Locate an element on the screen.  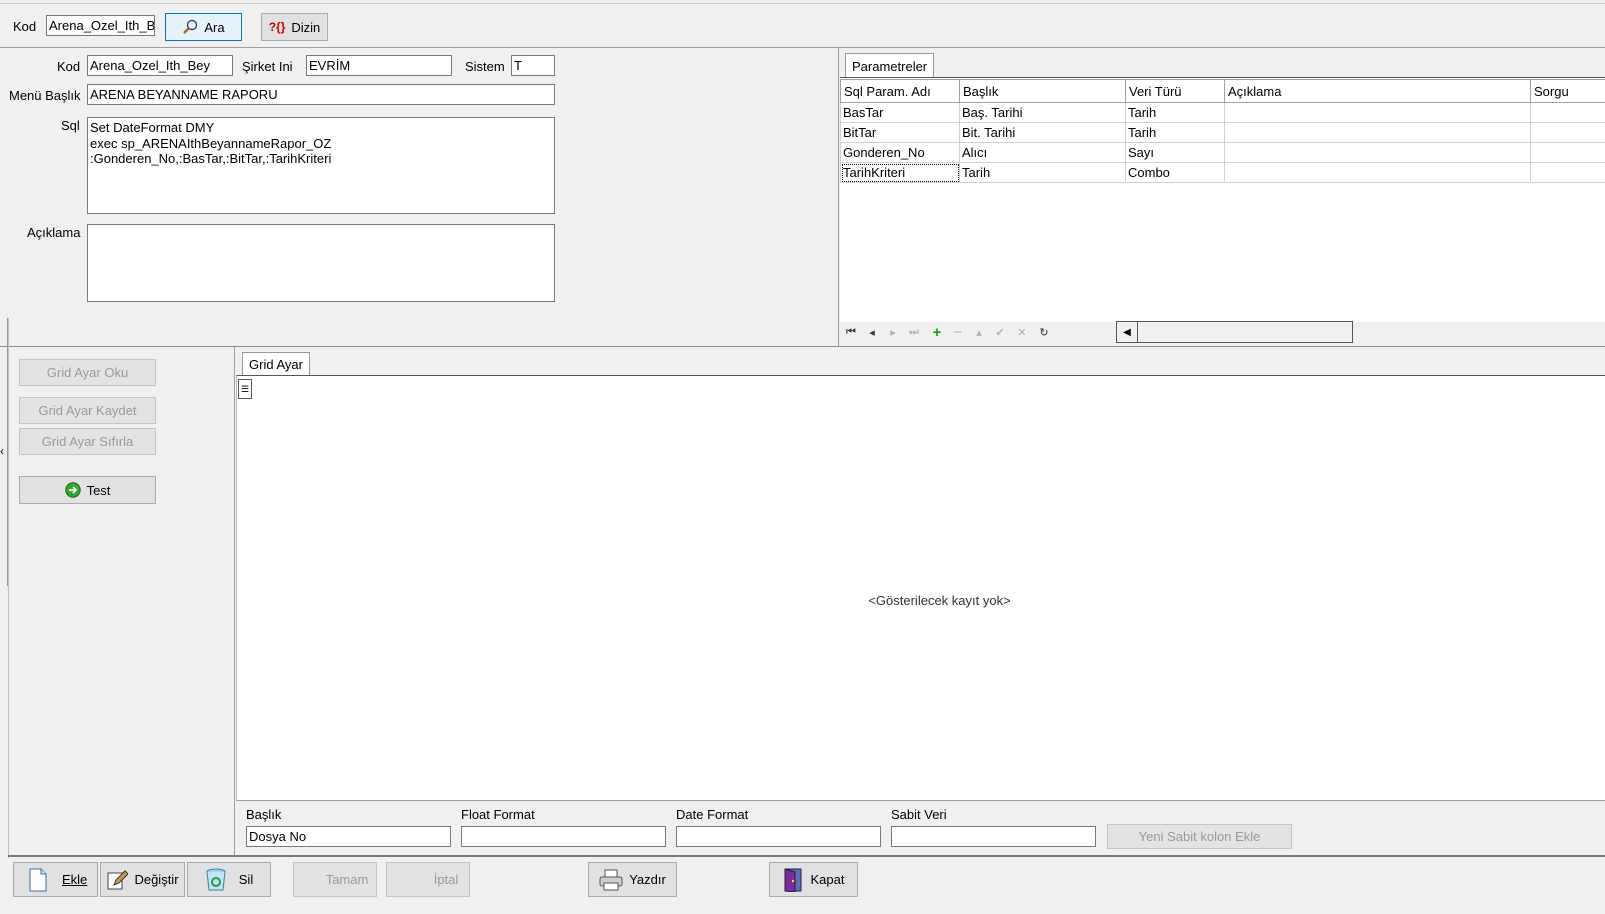
aciklama-label: Açıklama is located at coordinates (54, 232).